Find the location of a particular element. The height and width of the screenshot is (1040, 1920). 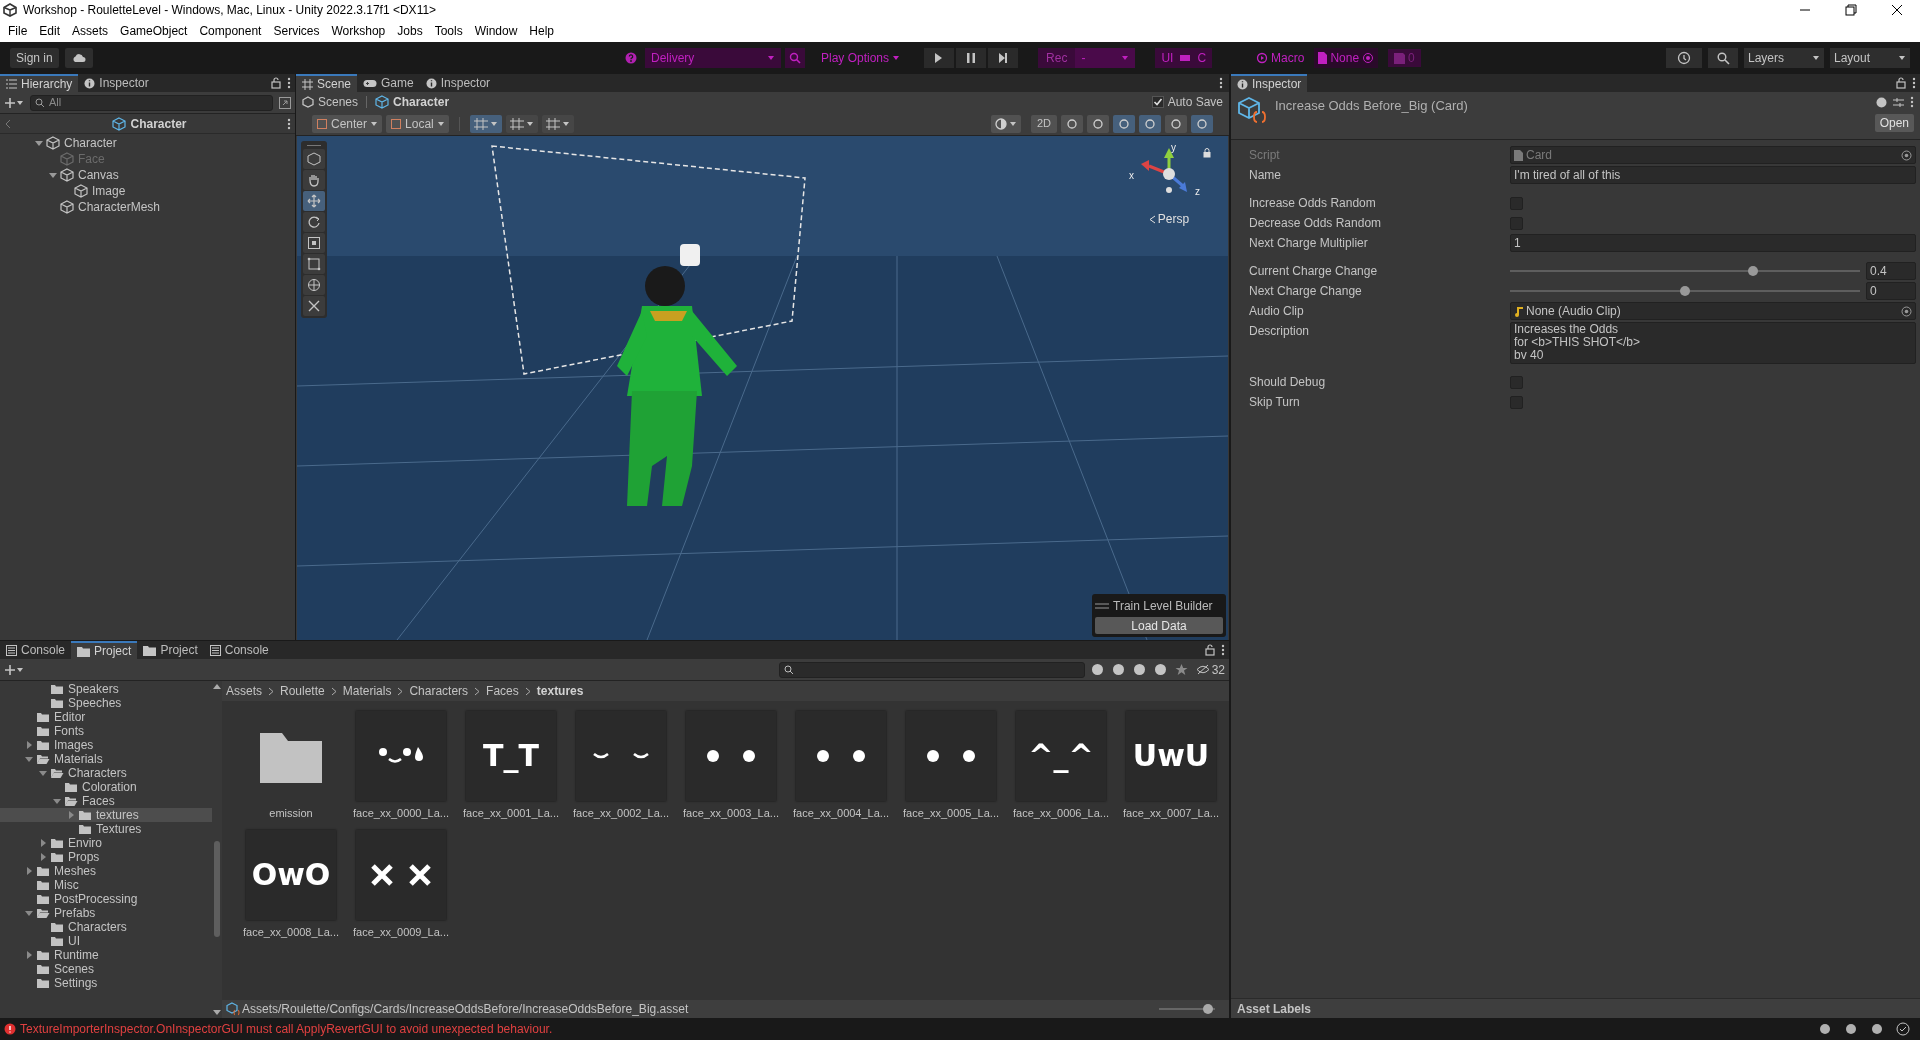

transform-tool-button is located at coordinates (314, 285).